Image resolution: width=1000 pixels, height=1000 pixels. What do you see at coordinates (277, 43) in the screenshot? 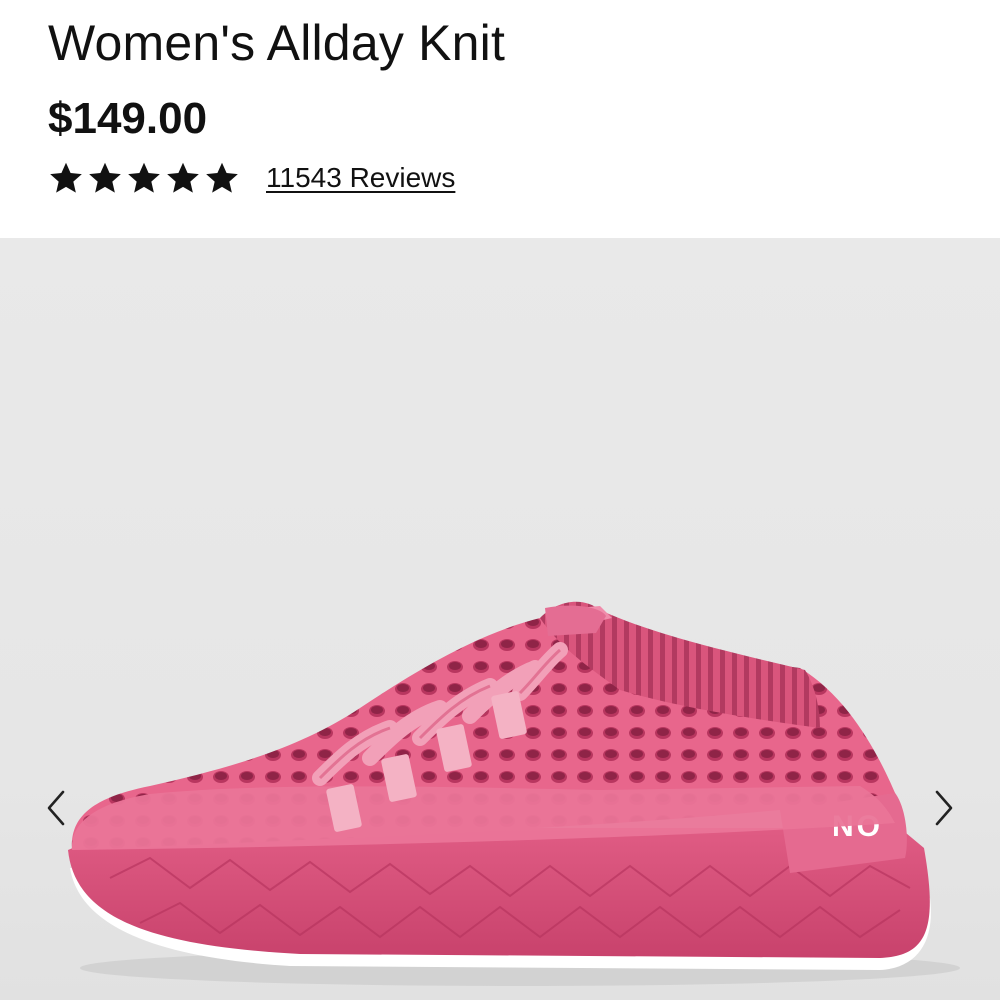
I see `product-title: Women's Allday Knit` at bounding box center [277, 43].